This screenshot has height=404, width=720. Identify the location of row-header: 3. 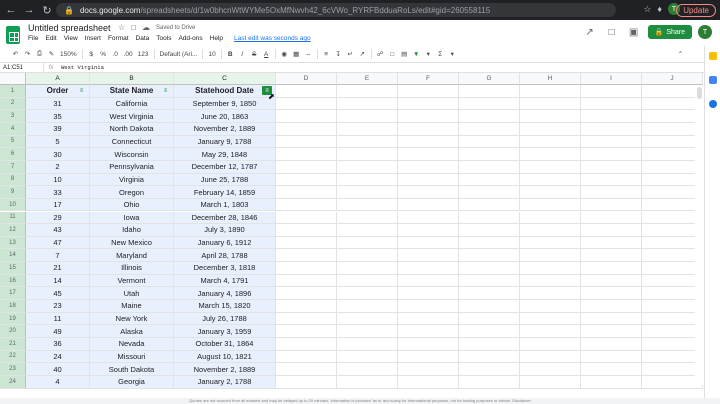
(13, 116).